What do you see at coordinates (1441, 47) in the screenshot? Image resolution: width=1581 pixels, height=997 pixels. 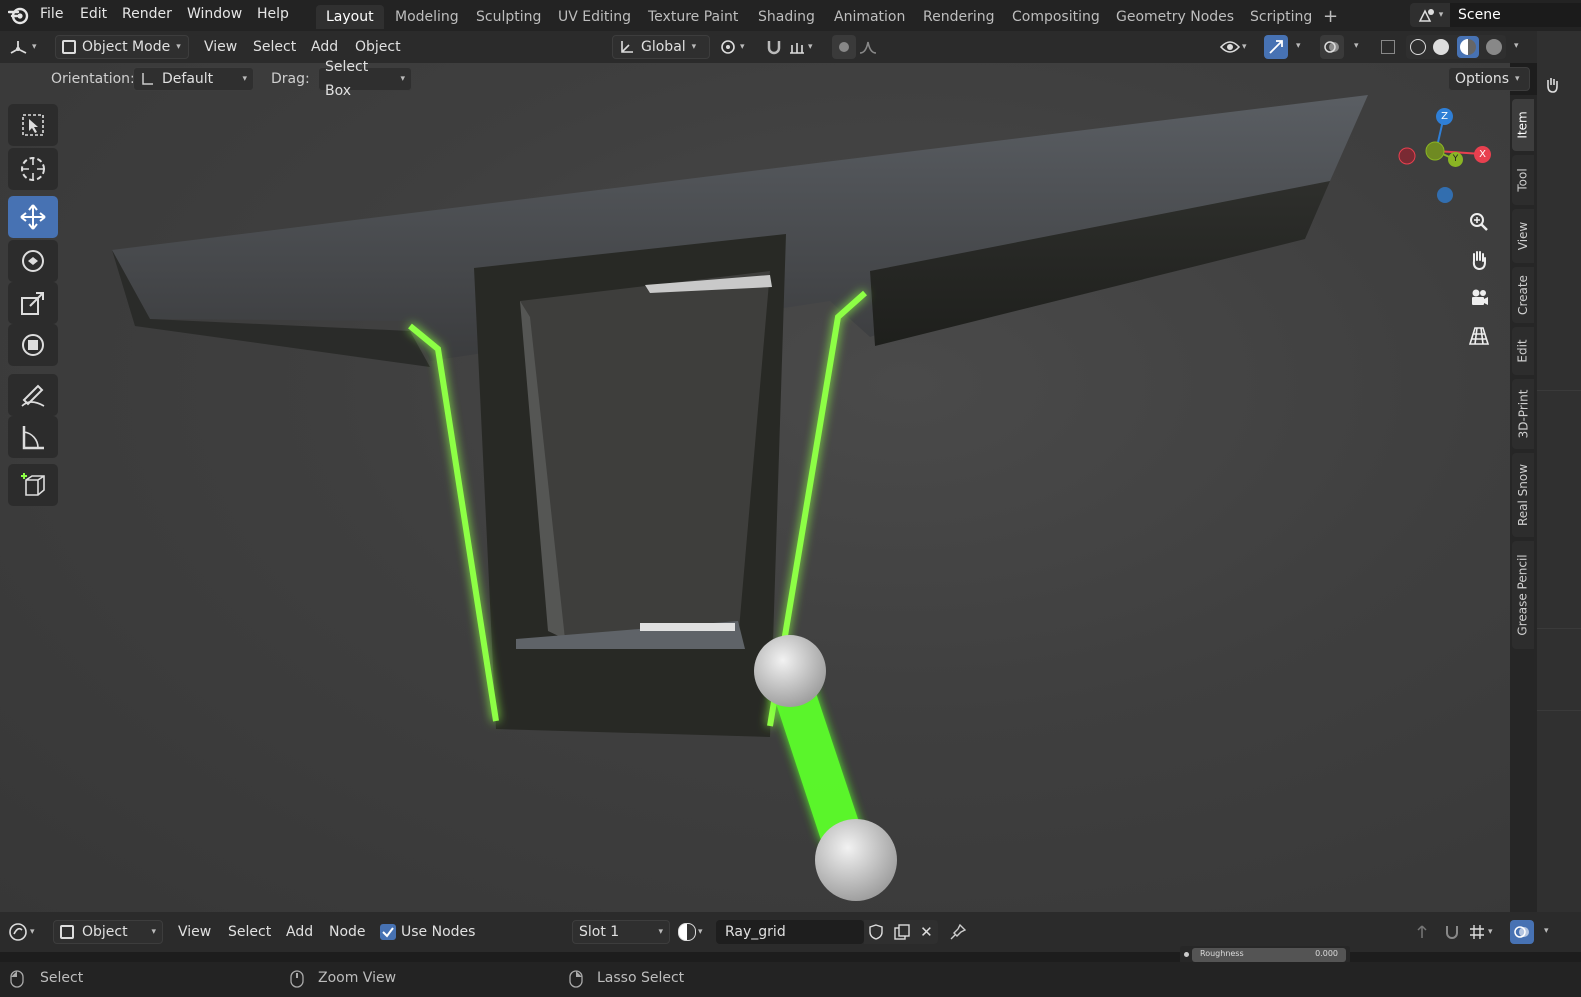 I see `solid-shading-icon` at bounding box center [1441, 47].